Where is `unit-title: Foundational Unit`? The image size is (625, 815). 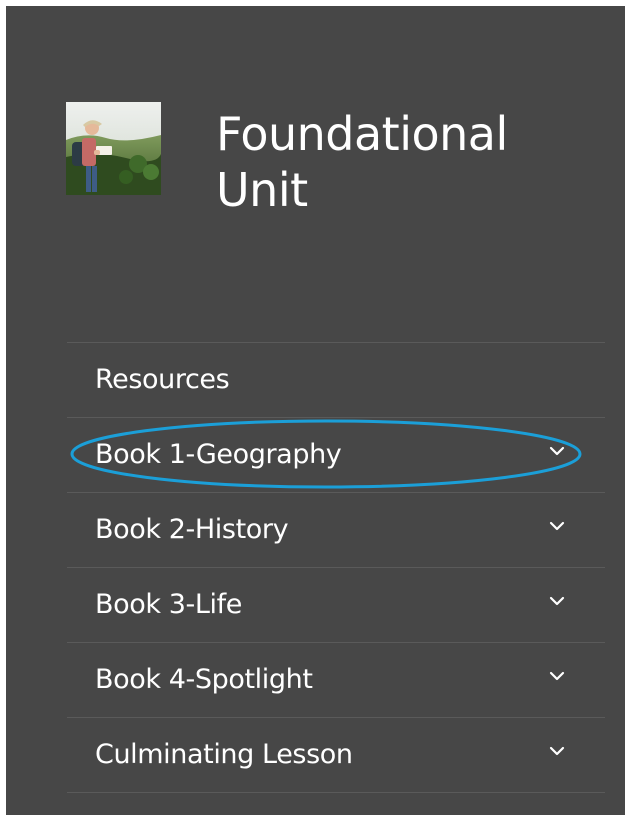 unit-title: Foundational Unit is located at coordinates (416, 162).